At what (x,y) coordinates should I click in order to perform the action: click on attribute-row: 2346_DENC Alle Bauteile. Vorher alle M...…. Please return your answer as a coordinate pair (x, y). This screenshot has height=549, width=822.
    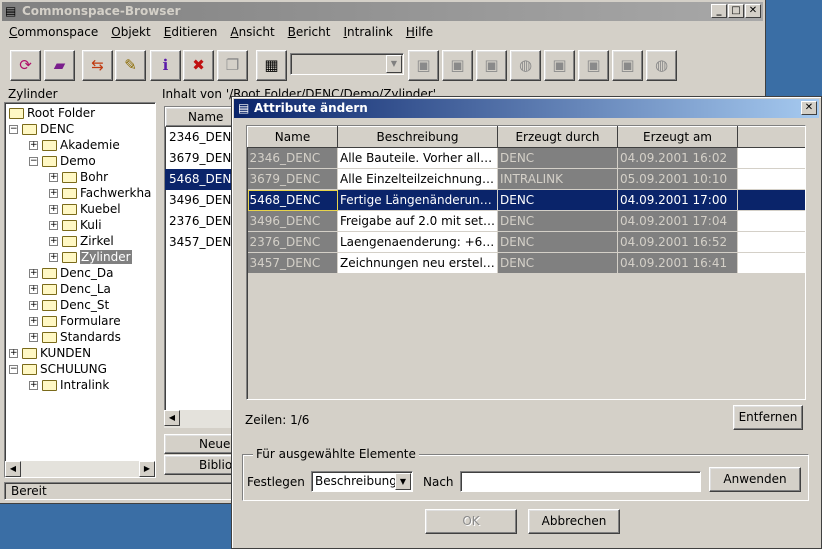
    Looking at the image, I should click on (526, 158).